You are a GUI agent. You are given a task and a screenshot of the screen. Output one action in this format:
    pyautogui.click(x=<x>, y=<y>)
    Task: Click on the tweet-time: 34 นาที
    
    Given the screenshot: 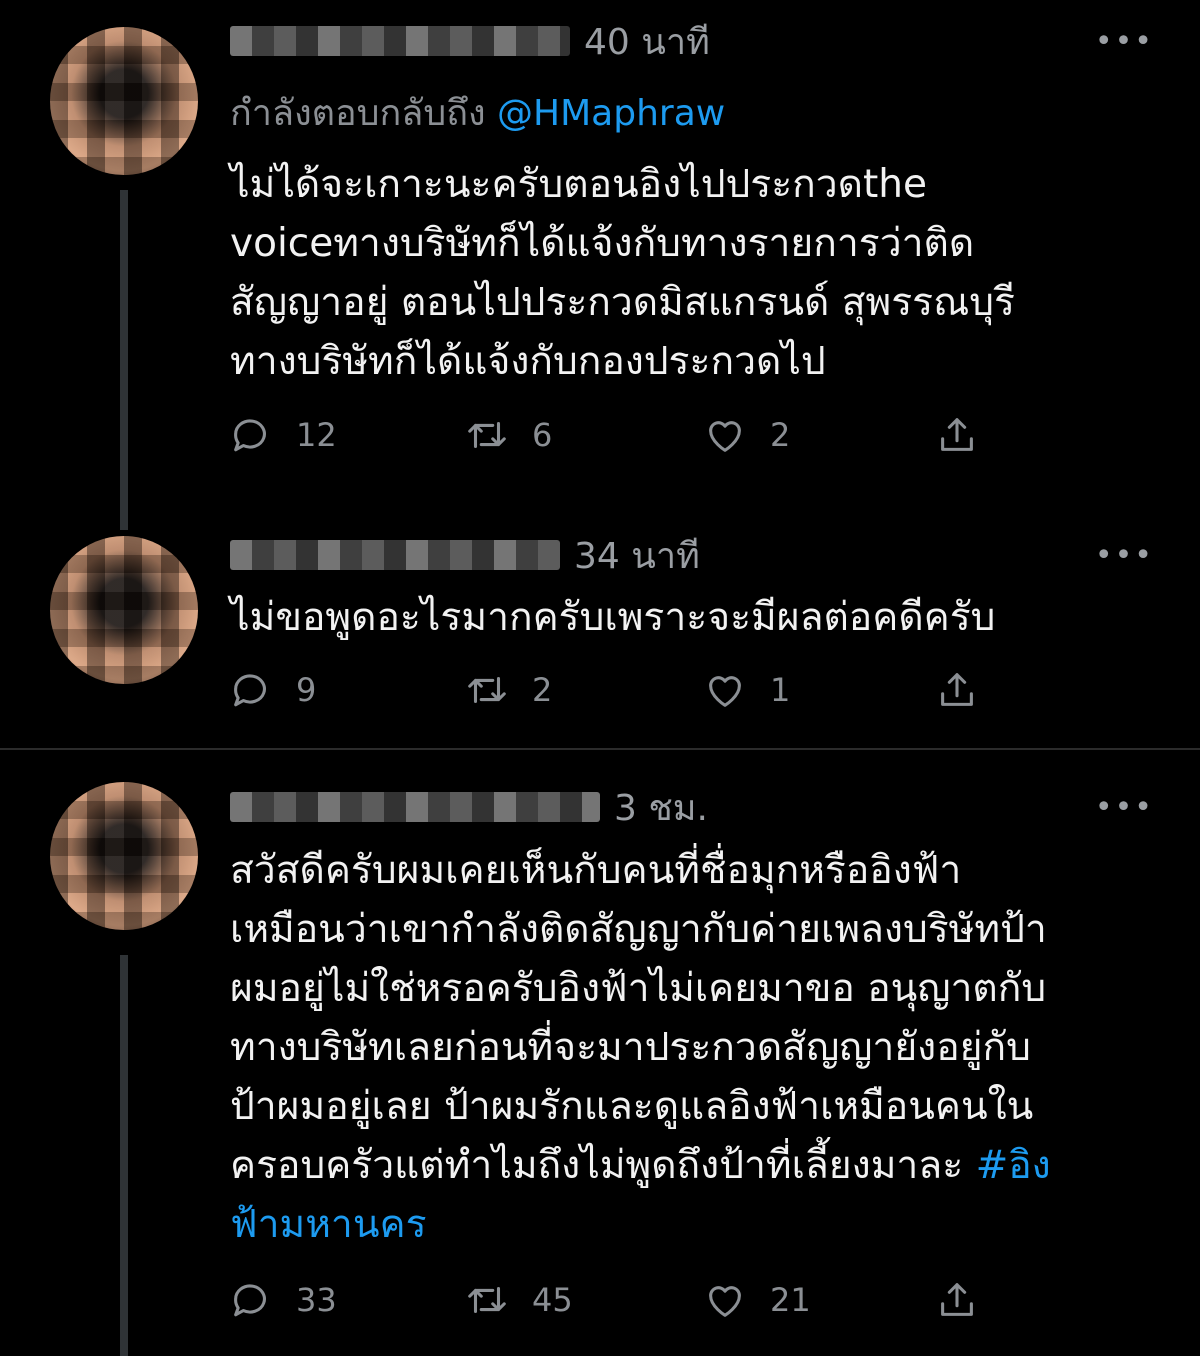 What is the action you would take?
    pyautogui.click(x=637, y=555)
    